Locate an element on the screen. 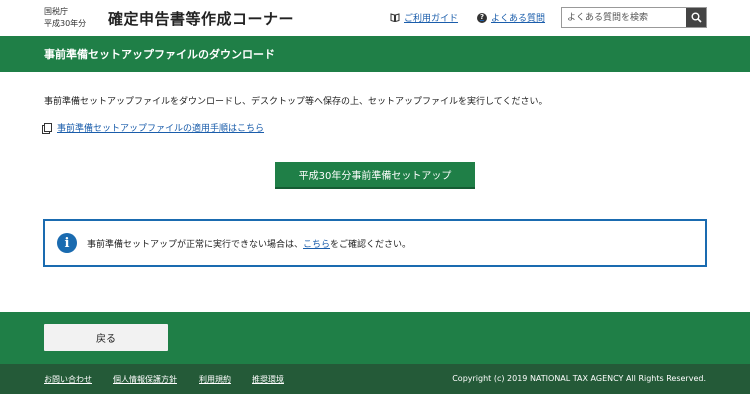 The width and height of the screenshot is (750, 394). page-title: 事前準備セットアップファイルのダウンロード is located at coordinates (159, 54).